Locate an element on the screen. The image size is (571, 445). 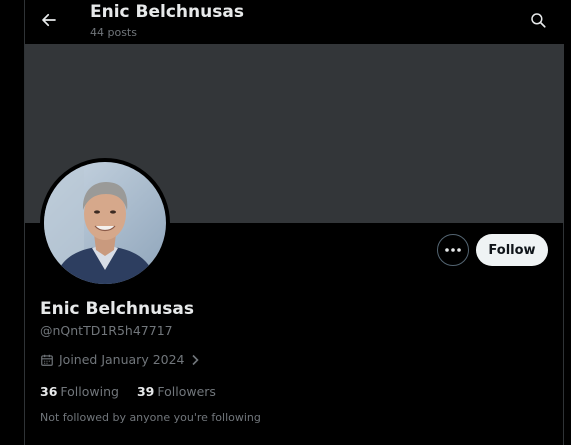
following-link: 36 Following is located at coordinates (79, 392).